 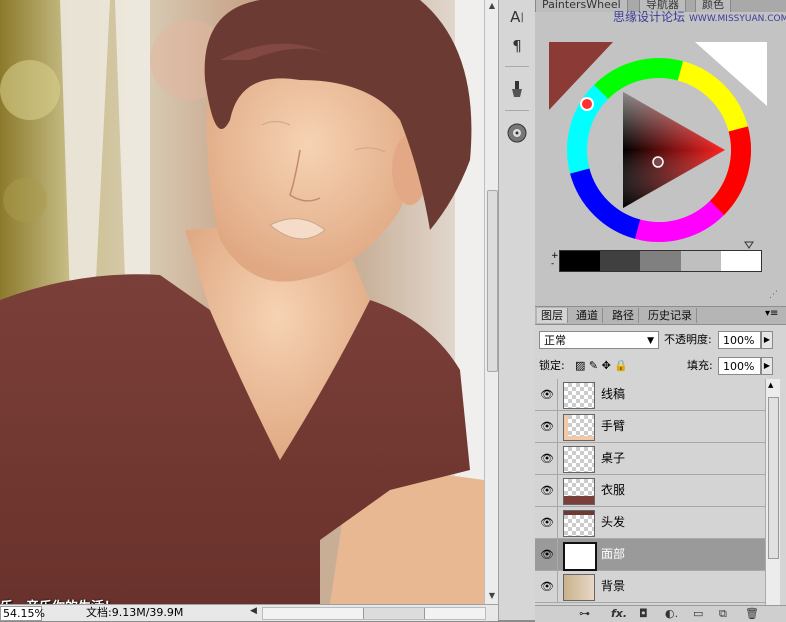 I want to click on layer-row-lineart: 👁 线稿, so click(x=650, y=395).